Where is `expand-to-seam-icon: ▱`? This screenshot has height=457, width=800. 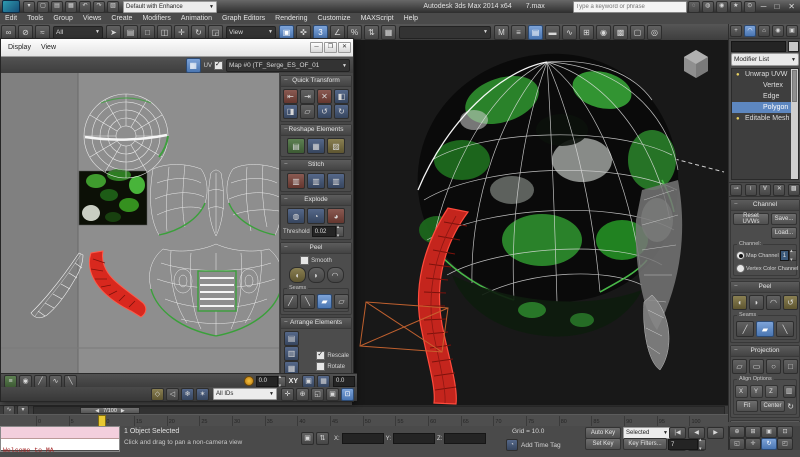 expand-to-seam-icon: ▱ is located at coordinates (341, 301).